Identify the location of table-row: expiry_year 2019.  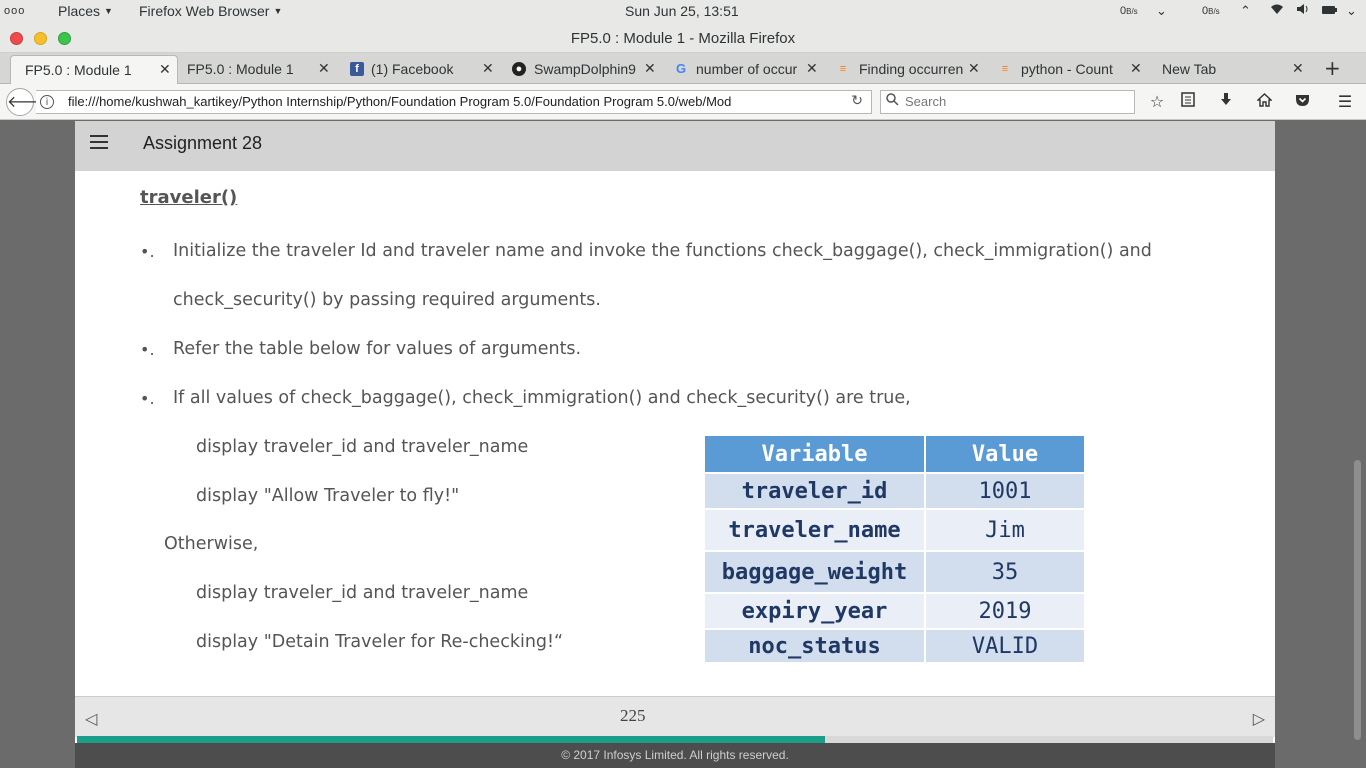
(894, 611).